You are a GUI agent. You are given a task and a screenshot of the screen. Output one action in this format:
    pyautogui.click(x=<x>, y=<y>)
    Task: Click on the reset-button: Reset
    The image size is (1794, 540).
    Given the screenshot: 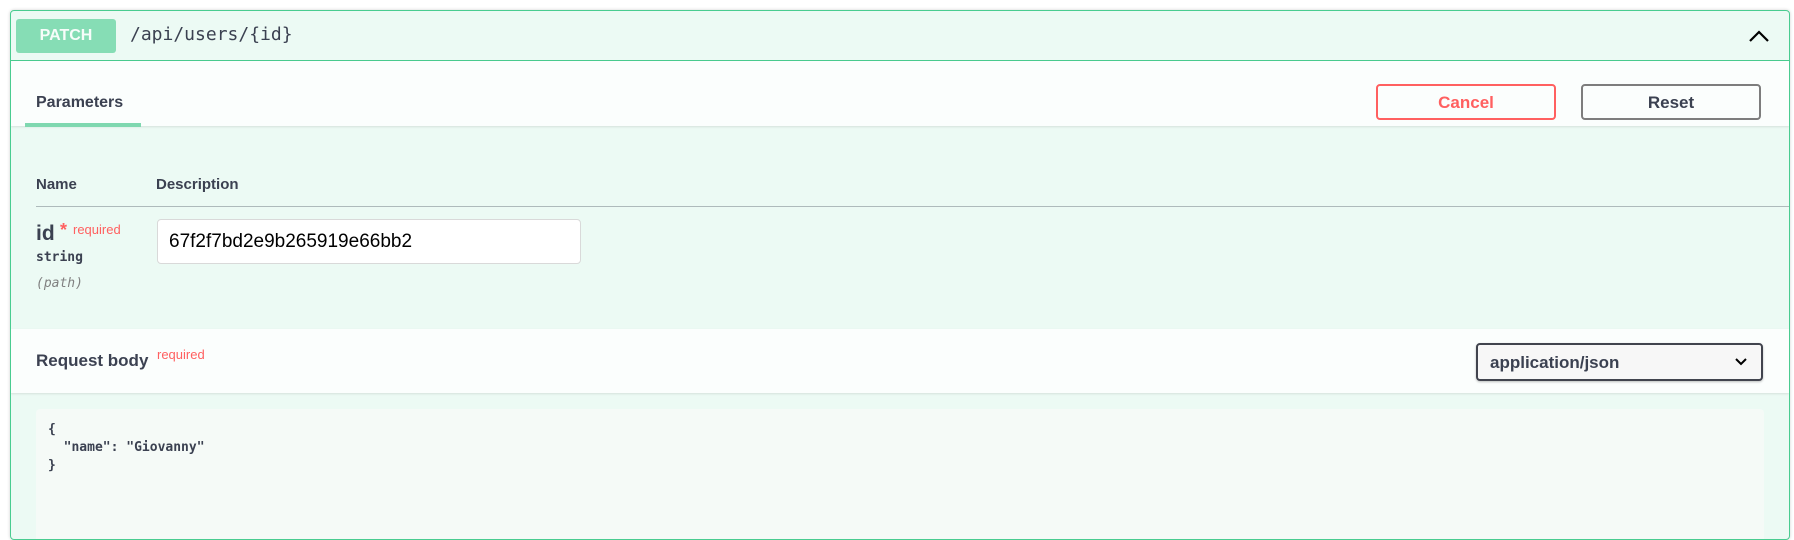 What is the action you would take?
    pyautogui.click(x=1671, y=102)
    